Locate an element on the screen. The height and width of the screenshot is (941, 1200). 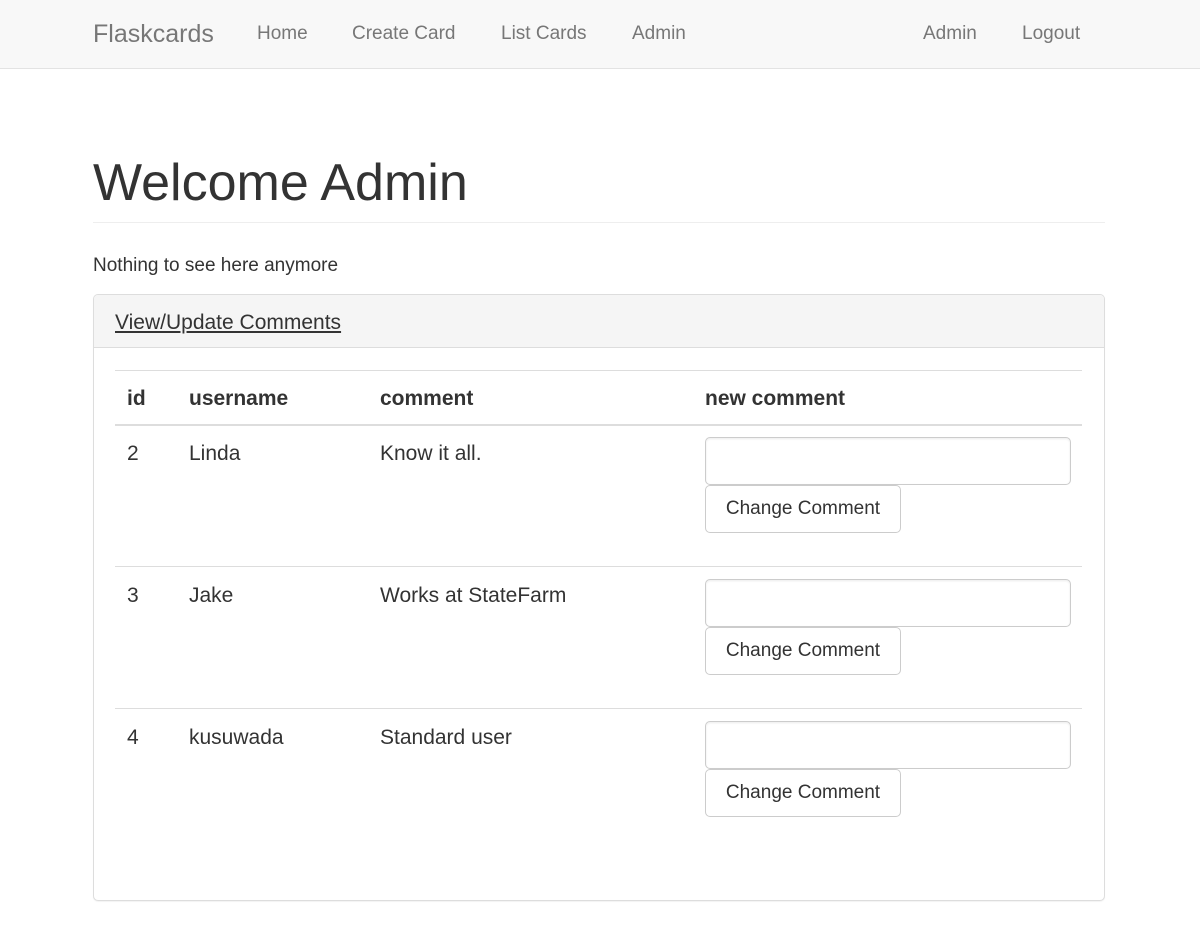
column-header-new-comment: new comment is located at coordinates (775, 398).